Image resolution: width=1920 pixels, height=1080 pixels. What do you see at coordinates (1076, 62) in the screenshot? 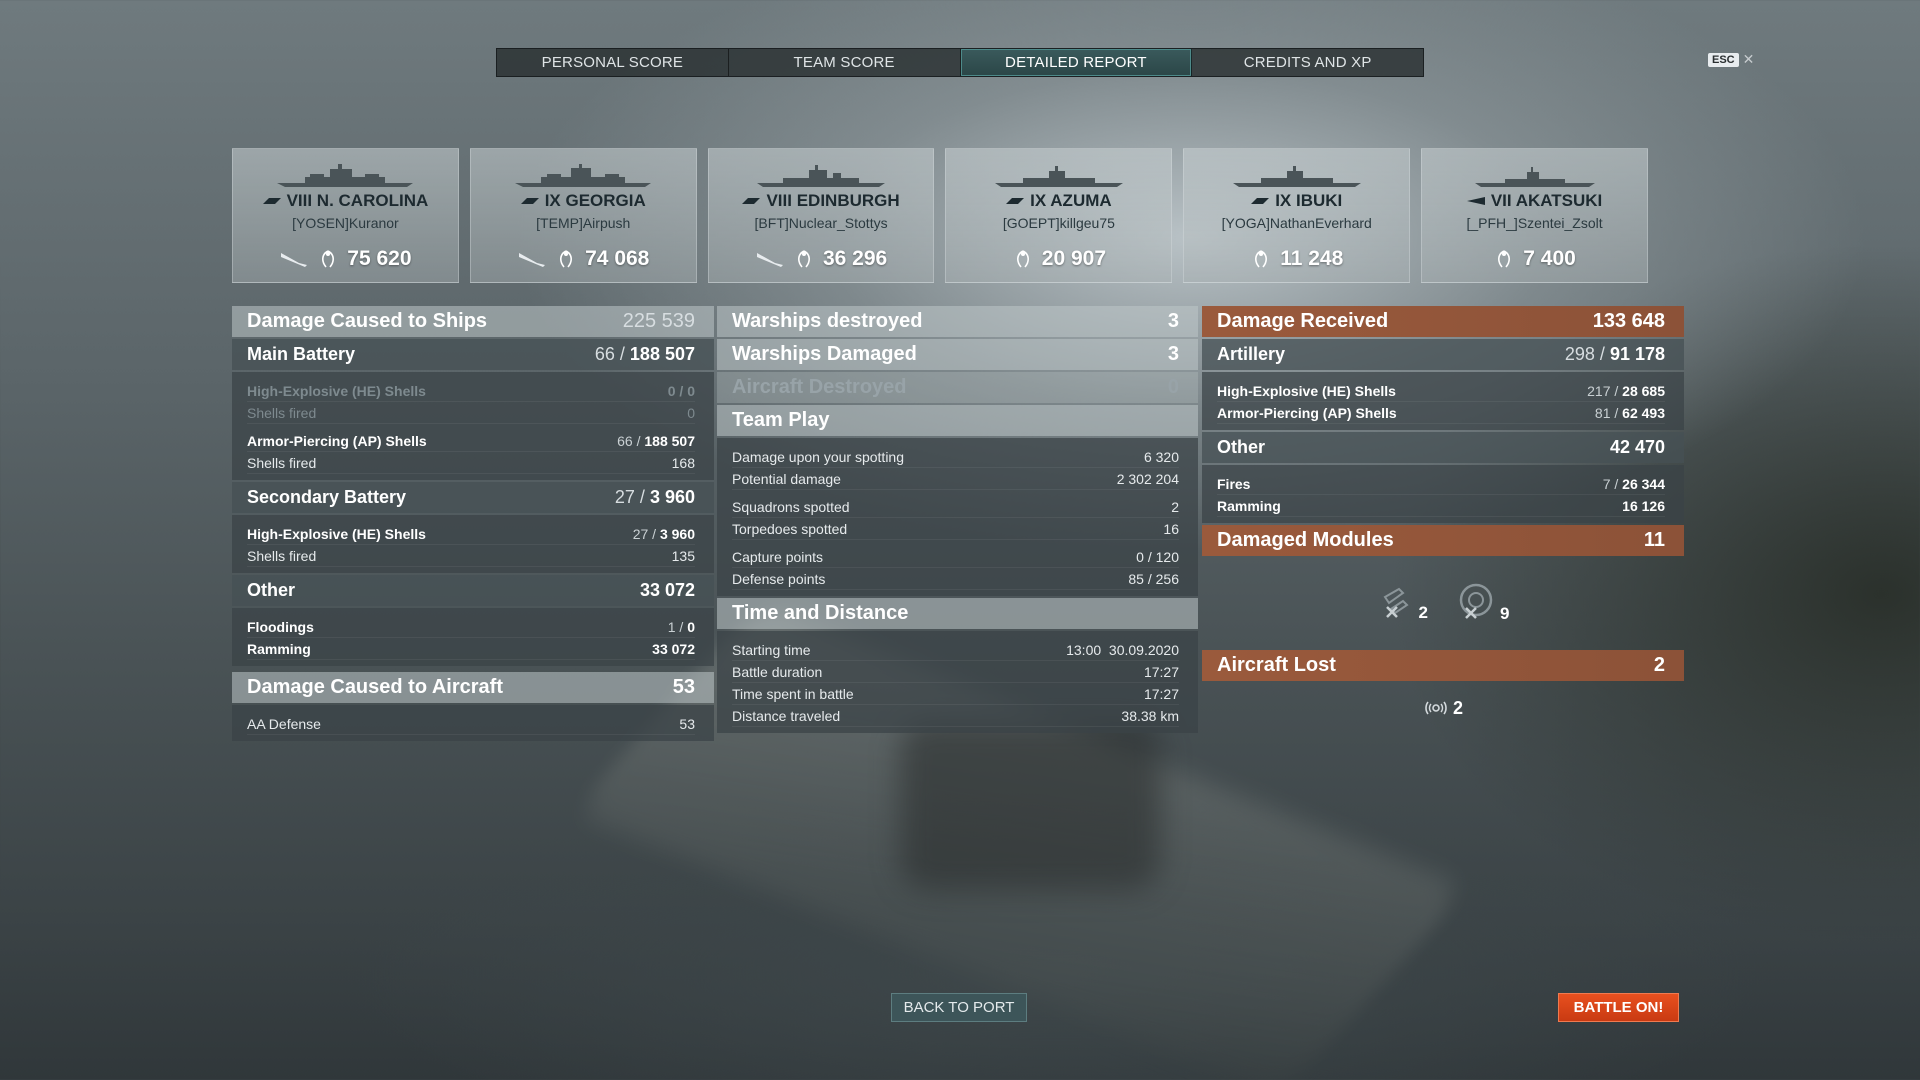
I see `tab-detailed-report: DETAILED REPORT` at bounding box center [1076, 62].